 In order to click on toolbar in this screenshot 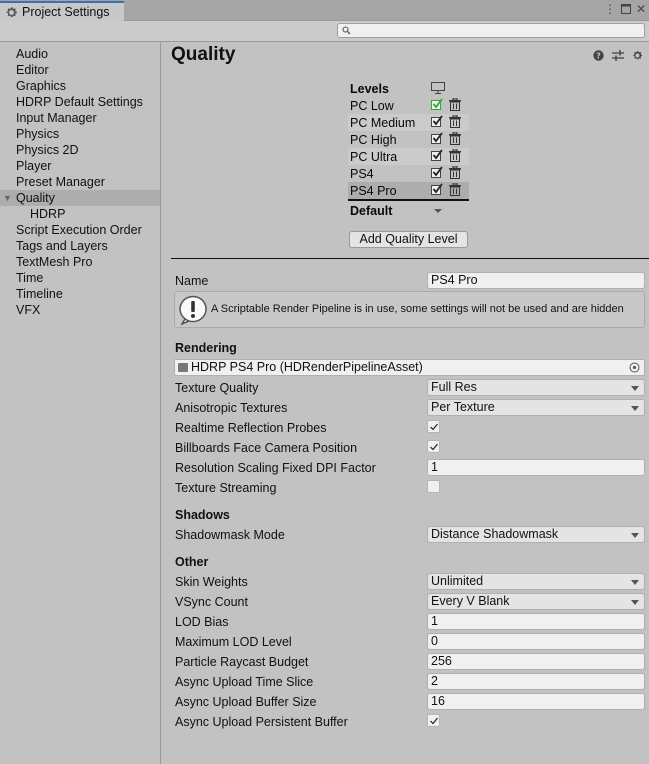, I will do `click(324, 31)`.